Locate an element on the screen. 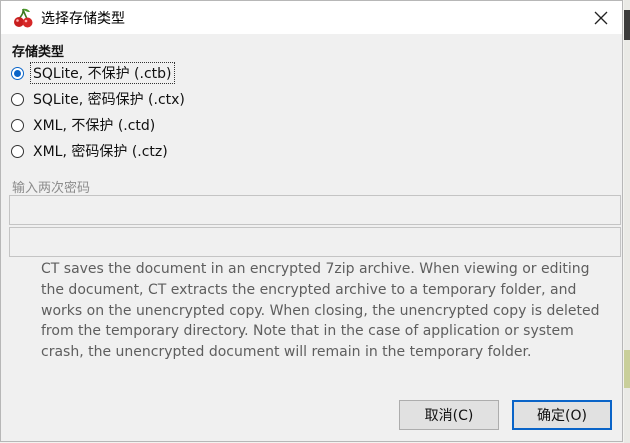  radio-sqlite-password: SQLite, 密码保护 (.ctx) is located at coordinates (99, 99).